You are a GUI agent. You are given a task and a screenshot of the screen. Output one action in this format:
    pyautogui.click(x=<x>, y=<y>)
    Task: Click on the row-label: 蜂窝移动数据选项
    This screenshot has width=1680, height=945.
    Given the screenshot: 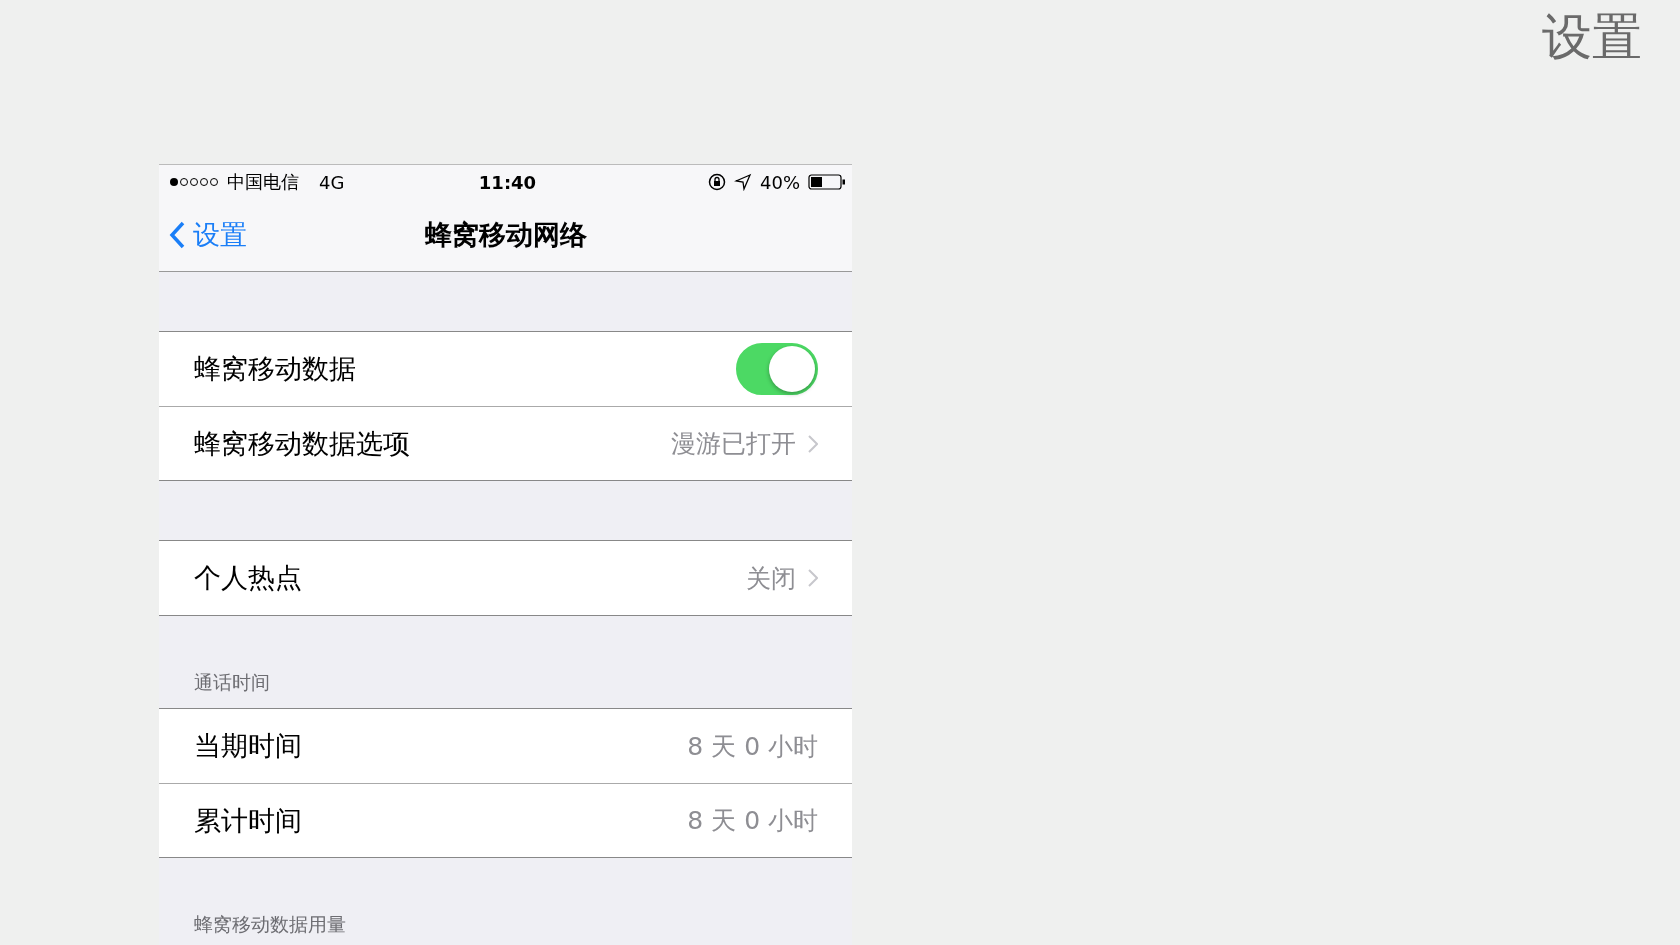 What is the action you would take?
    pyautogui.click(x=302, y=443)
    